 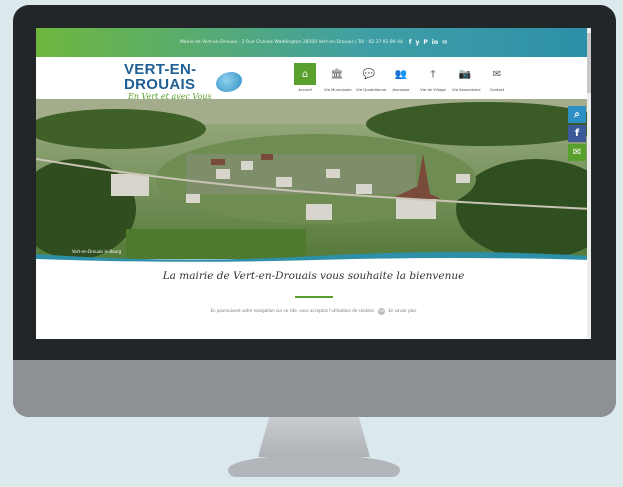 What do you see at coordinates (337, 74) in the screenshot?
I see `building-icon: 🏛` at bounding box center [337, 74].